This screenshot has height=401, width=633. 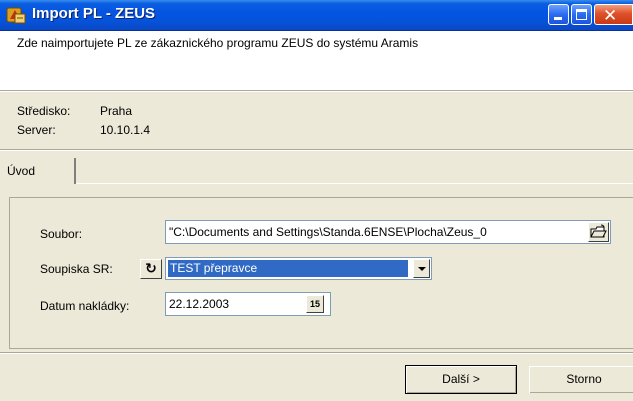 What do you see at coordinates (316, 353) in the screenshot?
I see `footer-separator` at bounding box center [316, 353].